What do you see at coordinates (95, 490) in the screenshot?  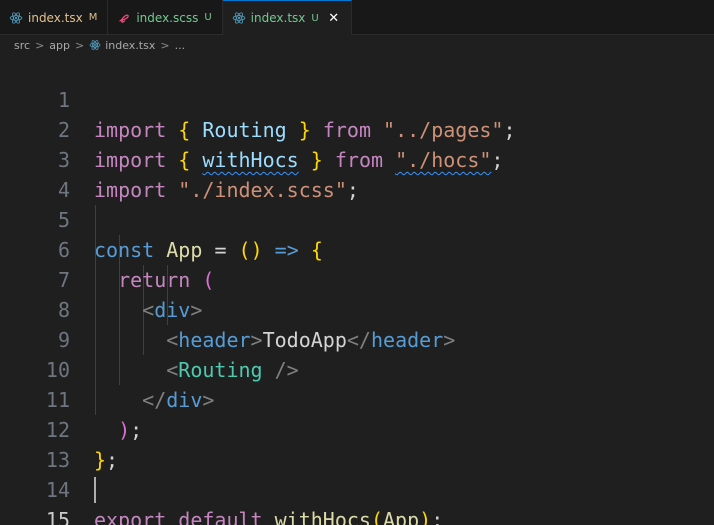 I see `text-cursor` at bounding box center [95, 490].